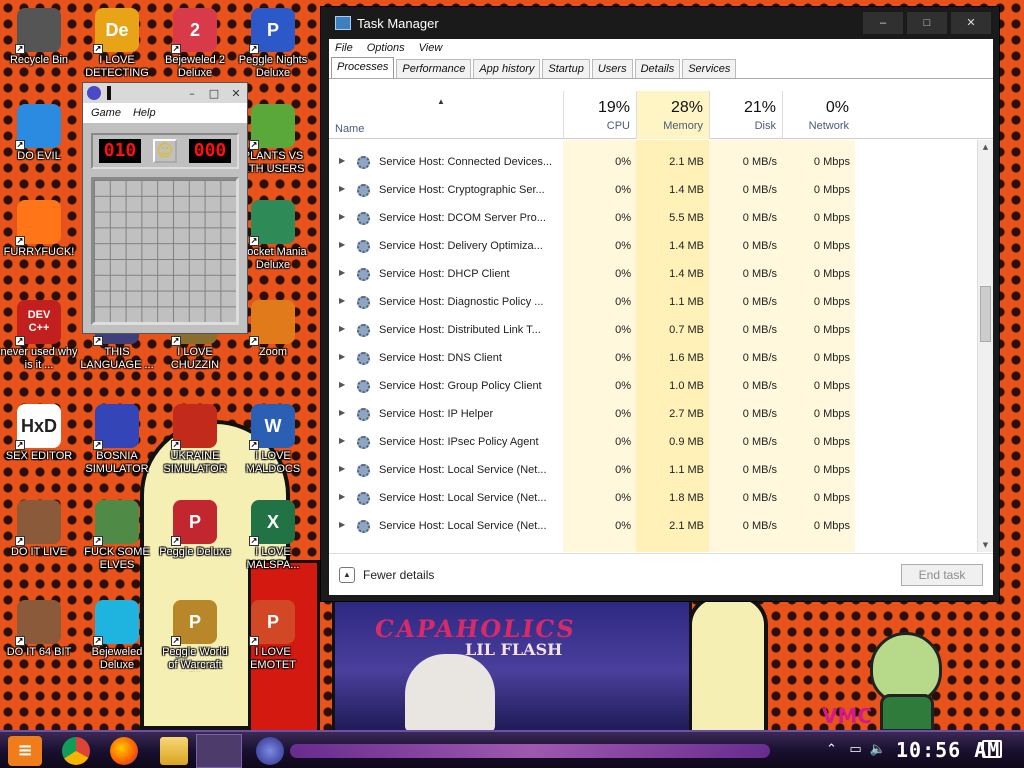  Describe the element at coordinates (507, 68) in the screenshot. I see `tab-app-history: App history` at that location.